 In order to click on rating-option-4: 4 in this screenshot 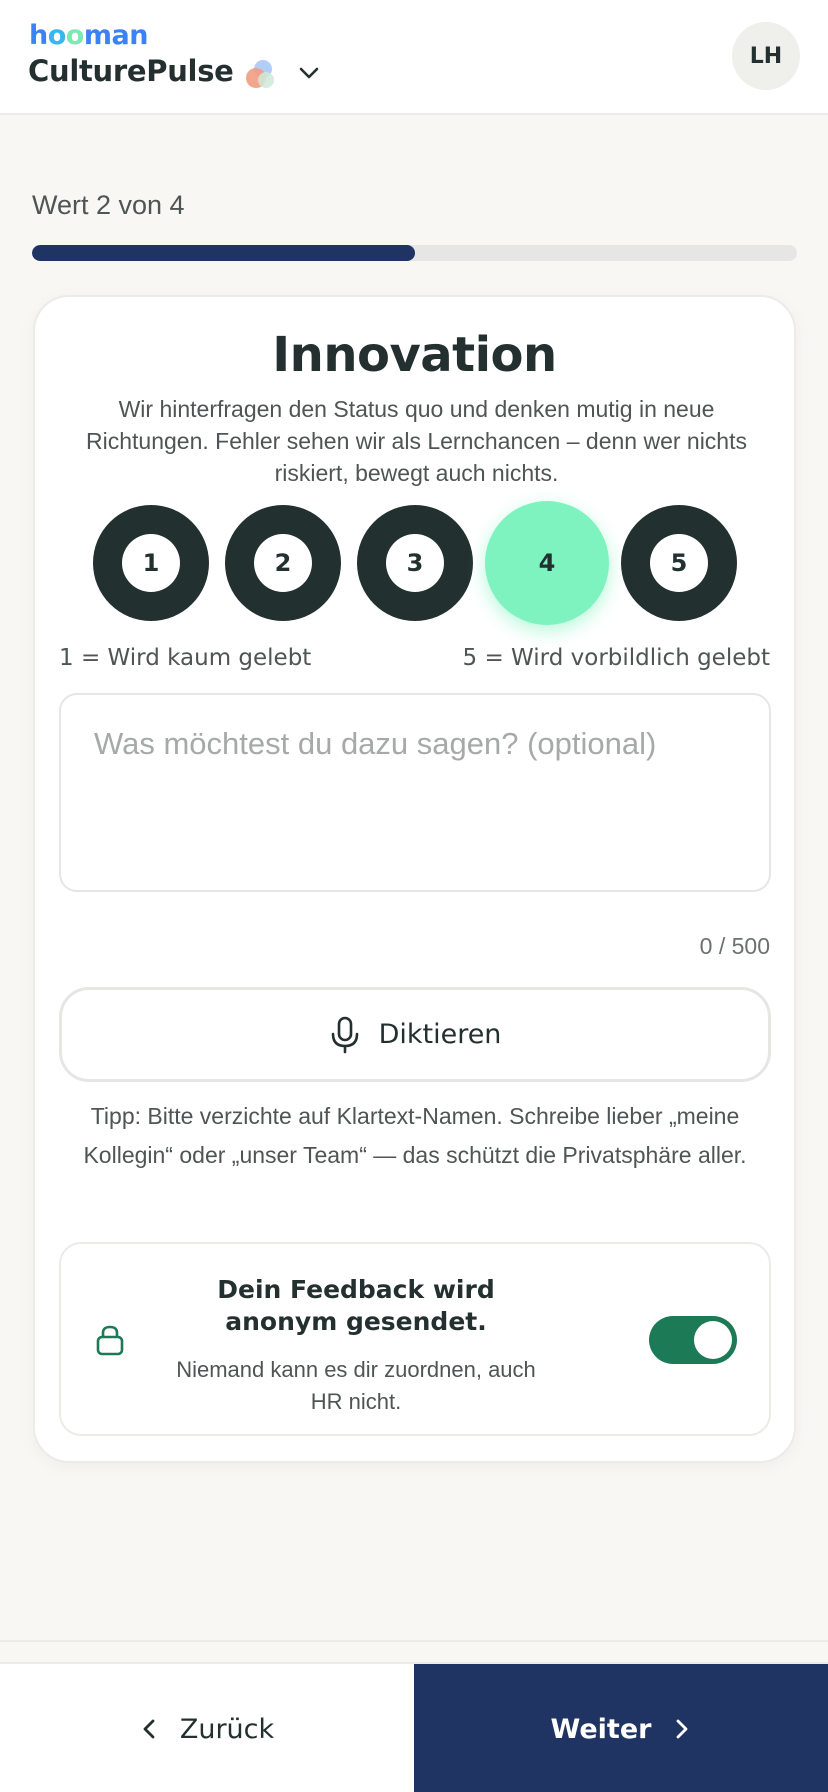, I will do `click(547, 563)`.